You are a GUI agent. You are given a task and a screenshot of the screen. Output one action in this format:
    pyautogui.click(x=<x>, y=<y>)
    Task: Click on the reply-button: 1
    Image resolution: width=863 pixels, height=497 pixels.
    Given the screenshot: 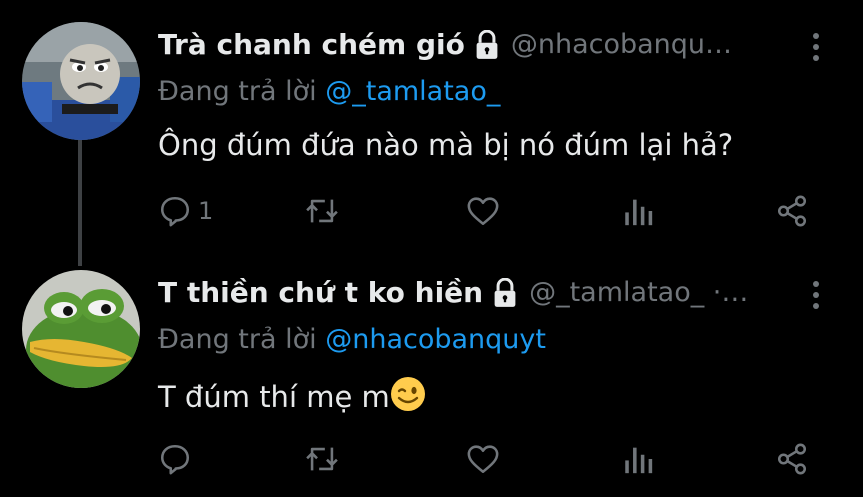 What is the action you would take?
    pyautogui.click(x=185, y=211)
    